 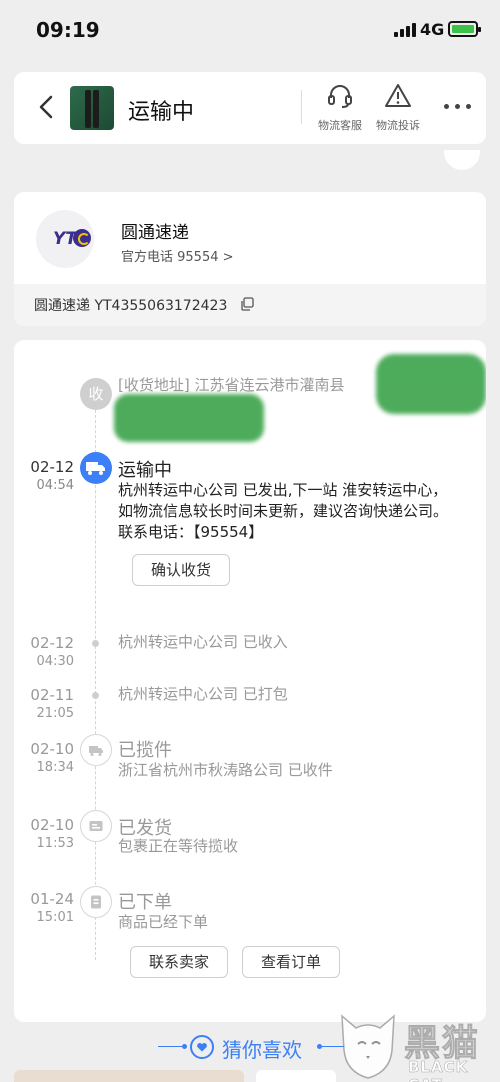 What do you see at coordinates (52, 833) in the screenshot?
I see `event-date: 02-10 11:53` at bounding box center [52, 833].